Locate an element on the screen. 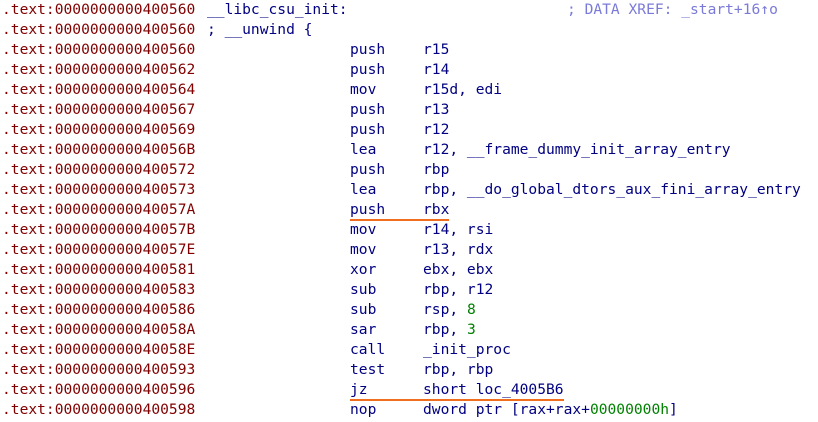  instruction-line: .text:000000000040057A push rbx is located at coordinates (409, 210).